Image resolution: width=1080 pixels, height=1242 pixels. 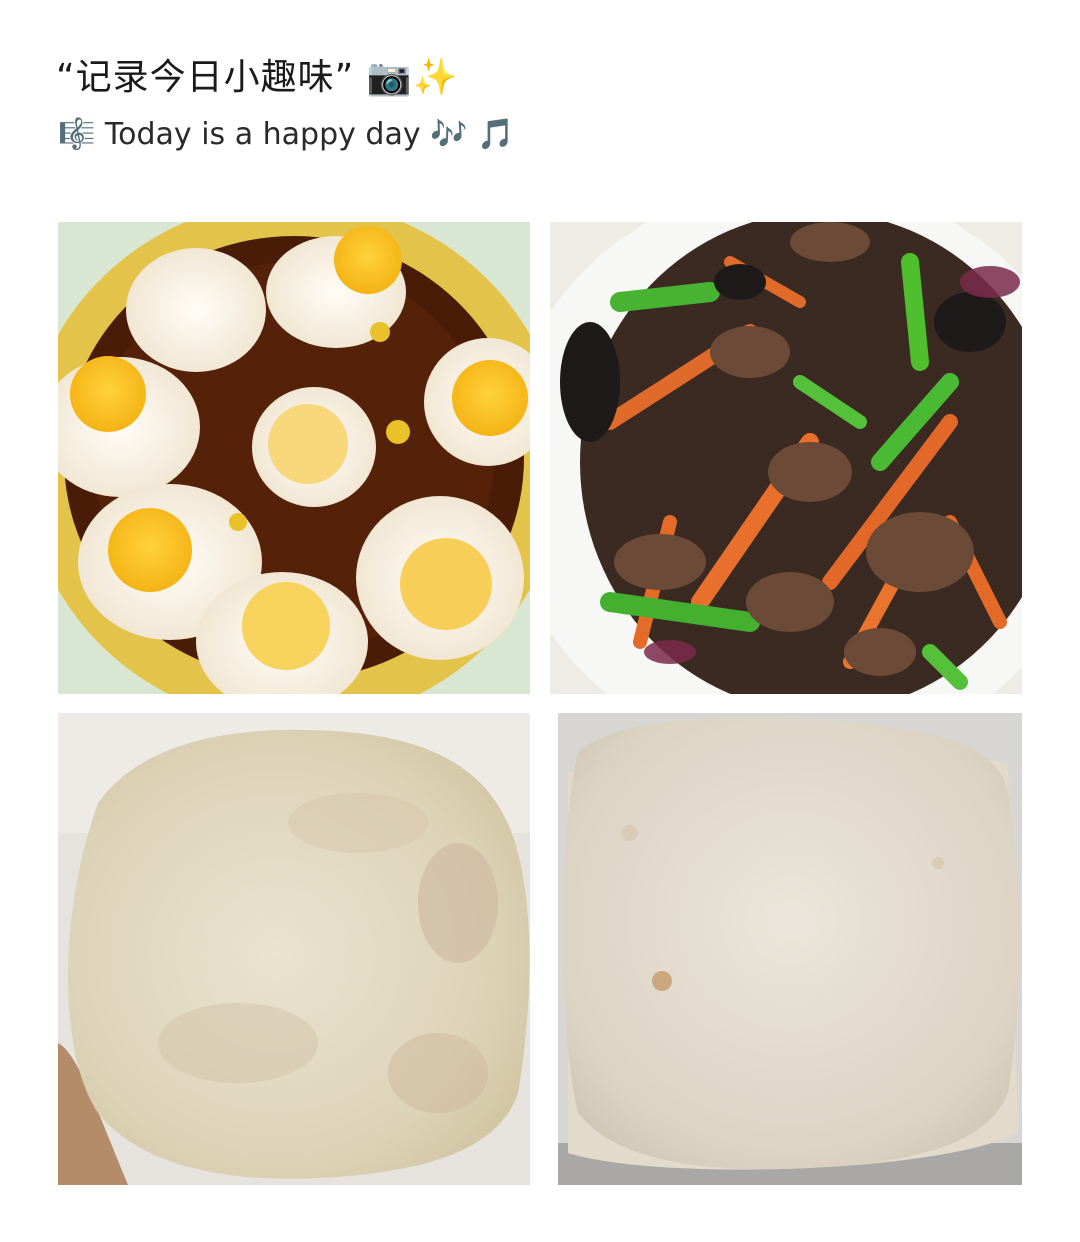 What do you see at coordinates (77, 134) in the screenshot?
I see `musical-score-icon: 🎼` at bounding box center [77, 134].